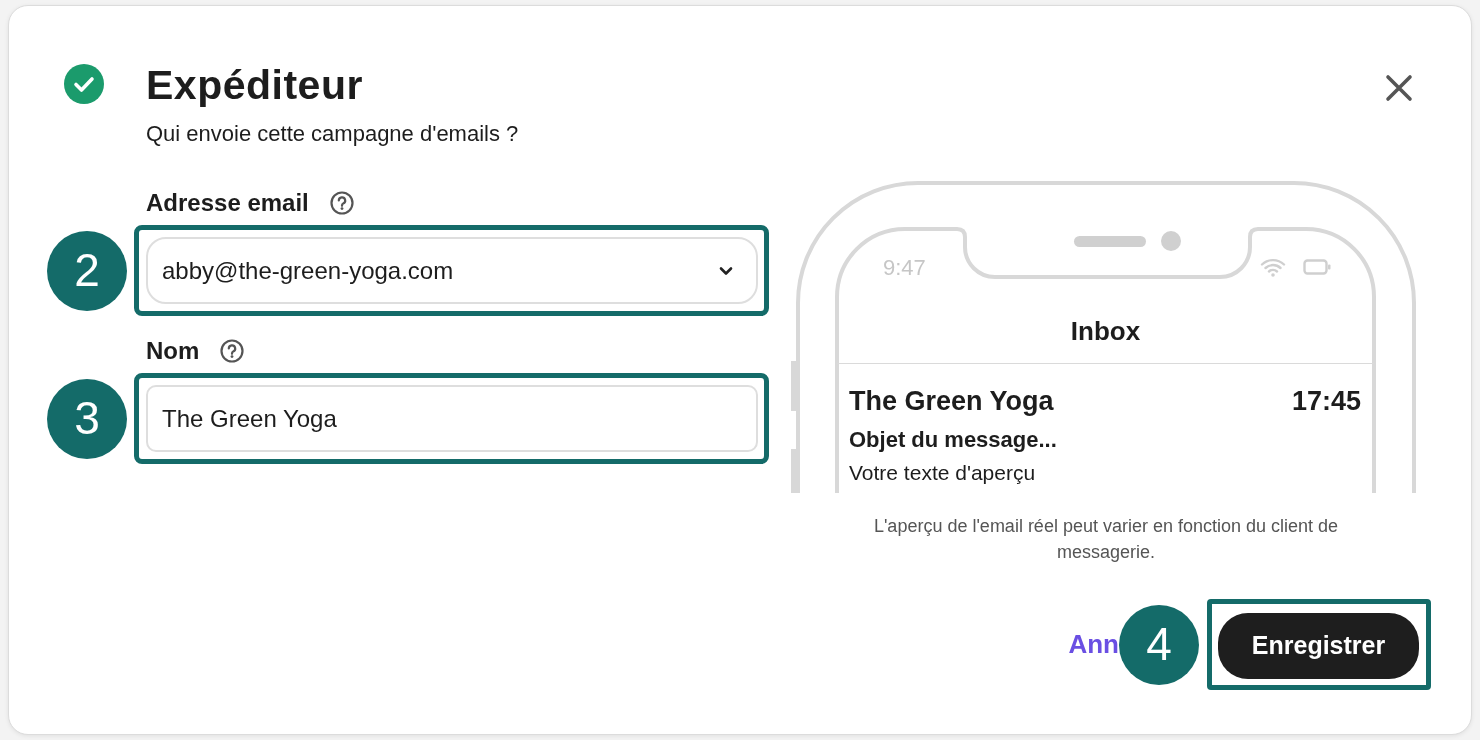 The height and width of the screenshot is (740, 1480). I want to click on battery-icon, so click(1317, 267).